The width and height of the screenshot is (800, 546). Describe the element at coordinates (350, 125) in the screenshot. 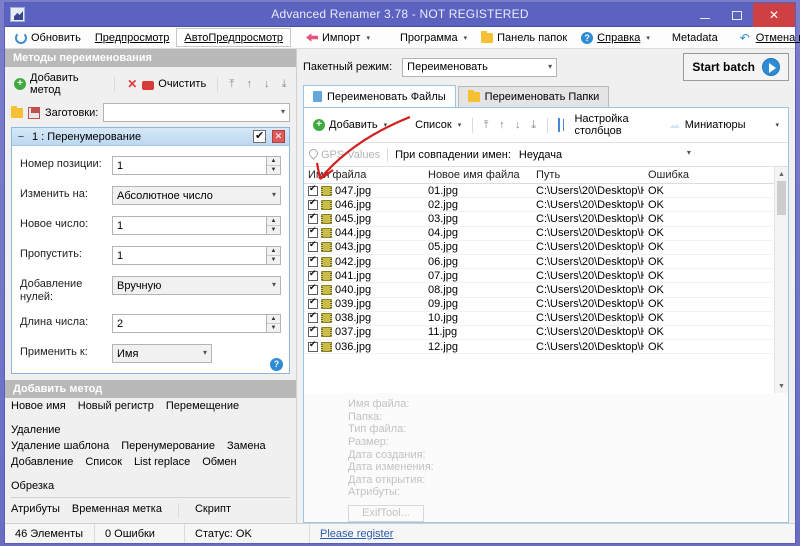

I see `add-files-button: + Добавить ▾` at that location.